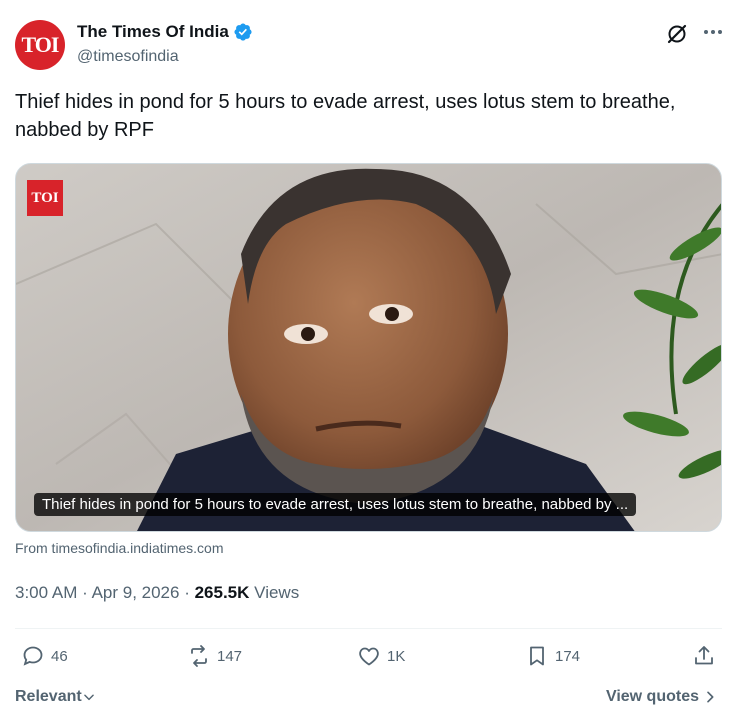  I want to click on name-row: The Times Of India, so click(165, 32).